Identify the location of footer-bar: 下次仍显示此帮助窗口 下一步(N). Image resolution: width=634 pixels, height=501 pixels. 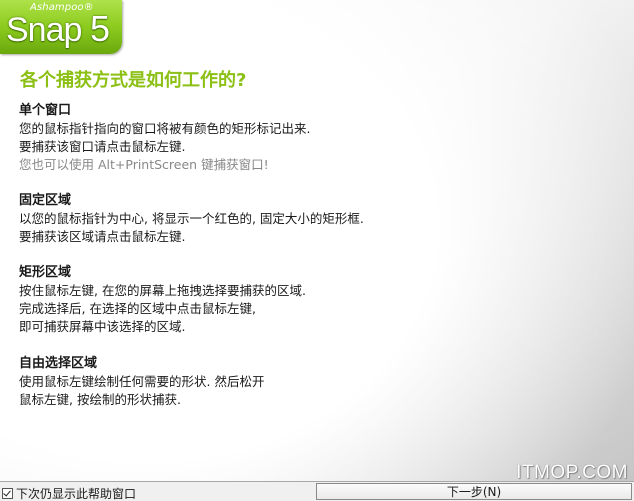
(317, 491).